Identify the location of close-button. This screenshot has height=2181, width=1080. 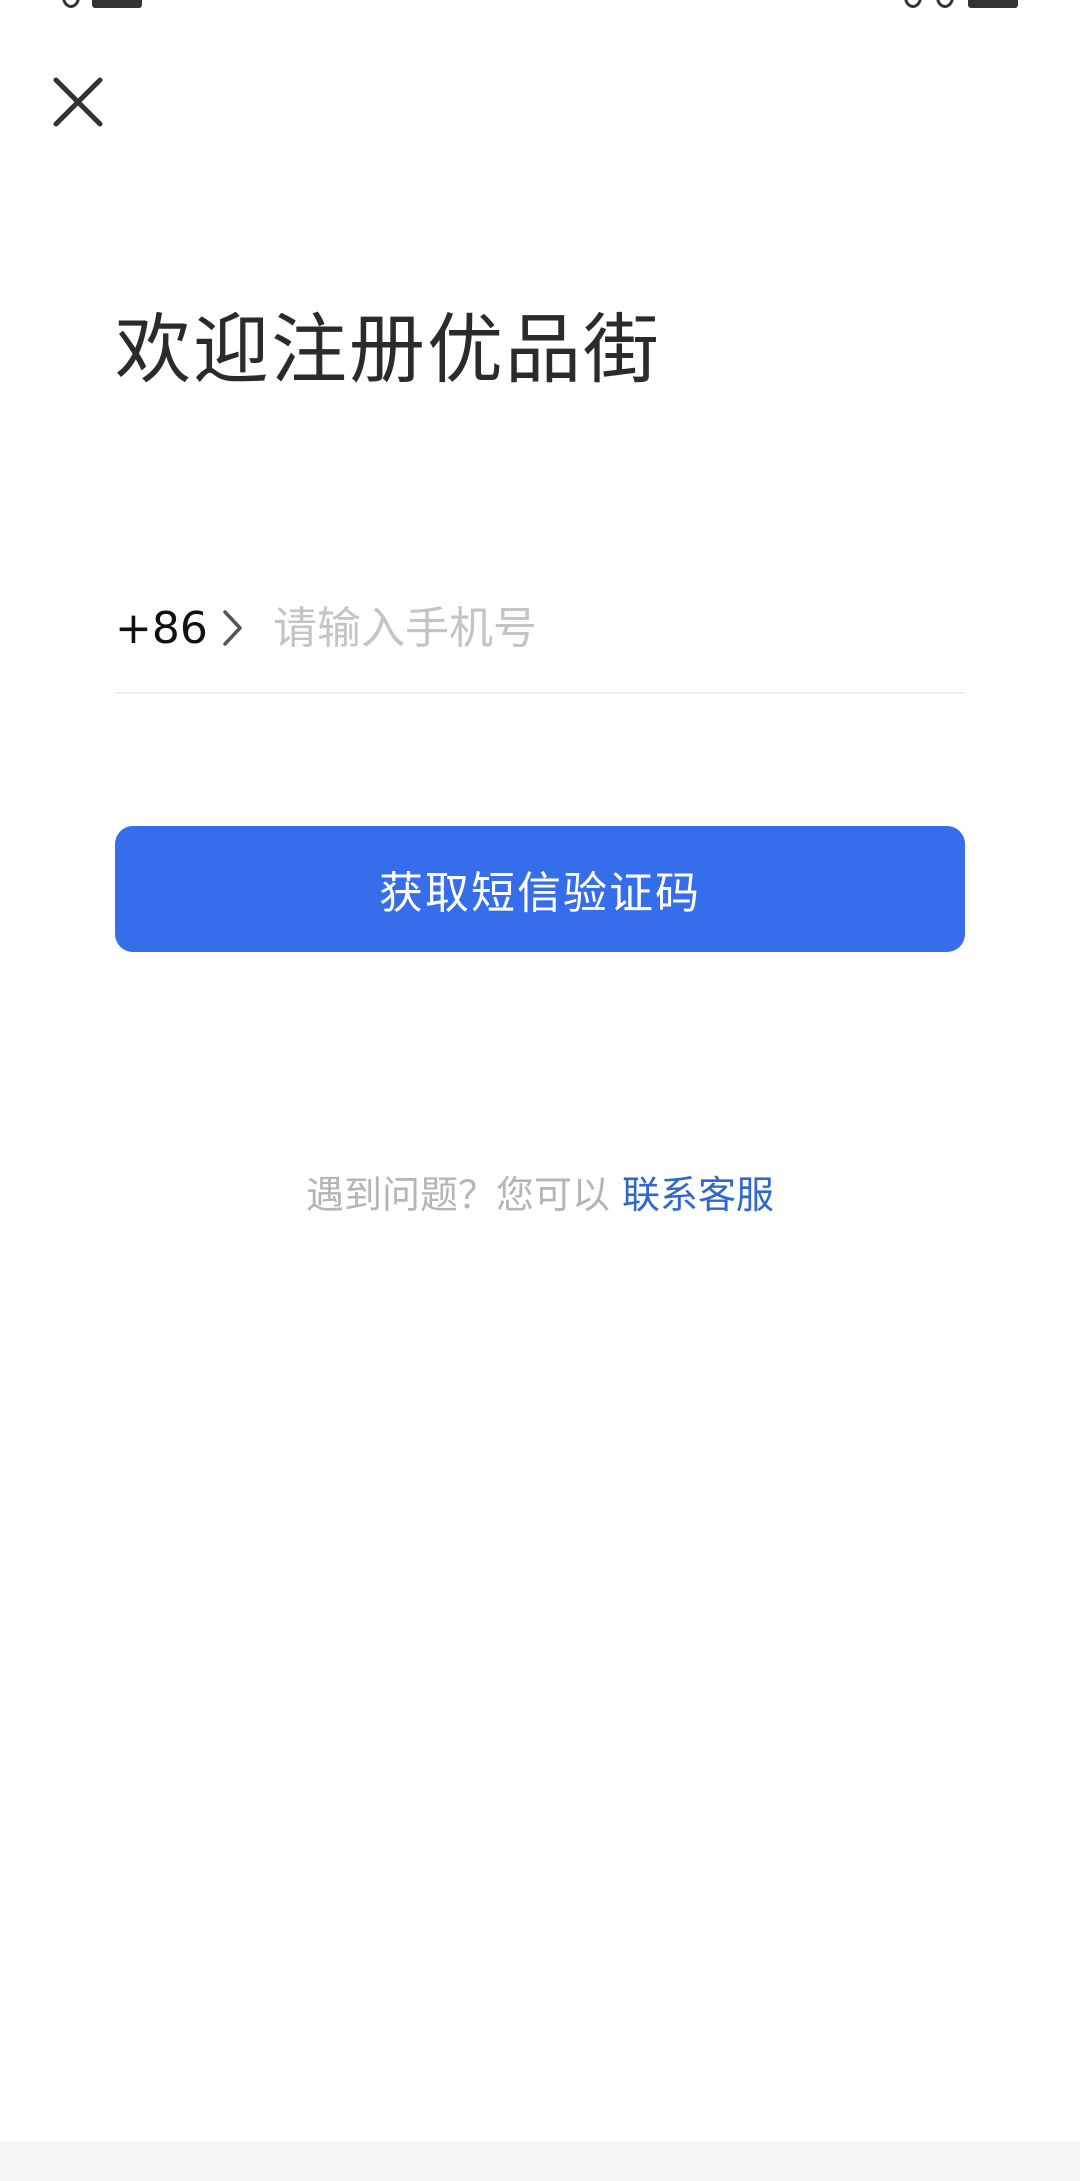
(78, 102).